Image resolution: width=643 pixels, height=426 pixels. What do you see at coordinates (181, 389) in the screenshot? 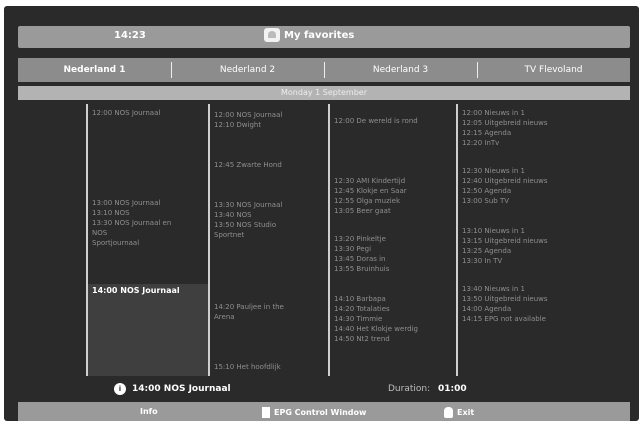
I see `now-playing-title: 14:00 NOS Journaal` at bounding box center [181, 389].